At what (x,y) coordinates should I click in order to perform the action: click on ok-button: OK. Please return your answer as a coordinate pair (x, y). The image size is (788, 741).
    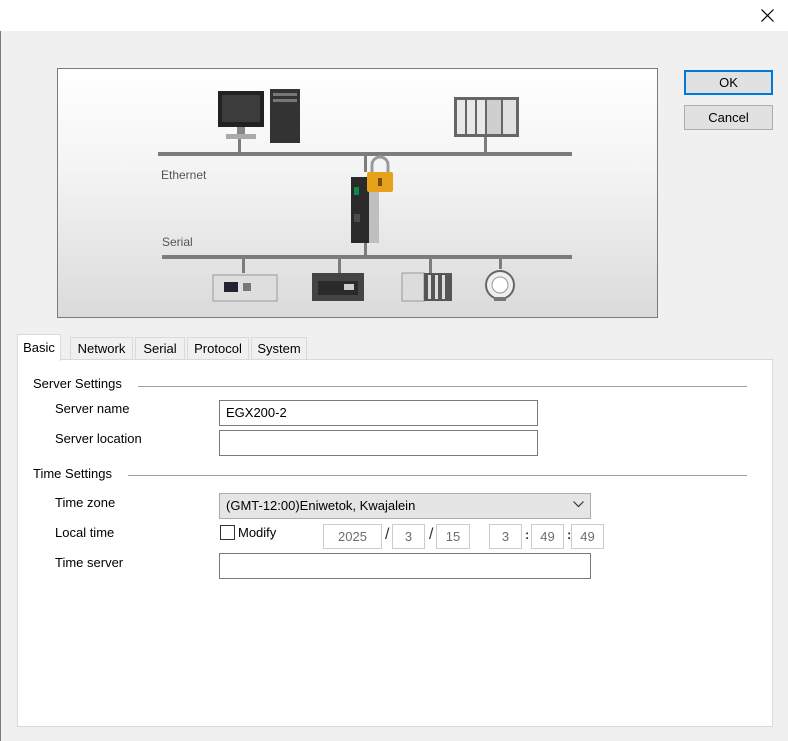
    Looking at the image, I should click on (728, 82).